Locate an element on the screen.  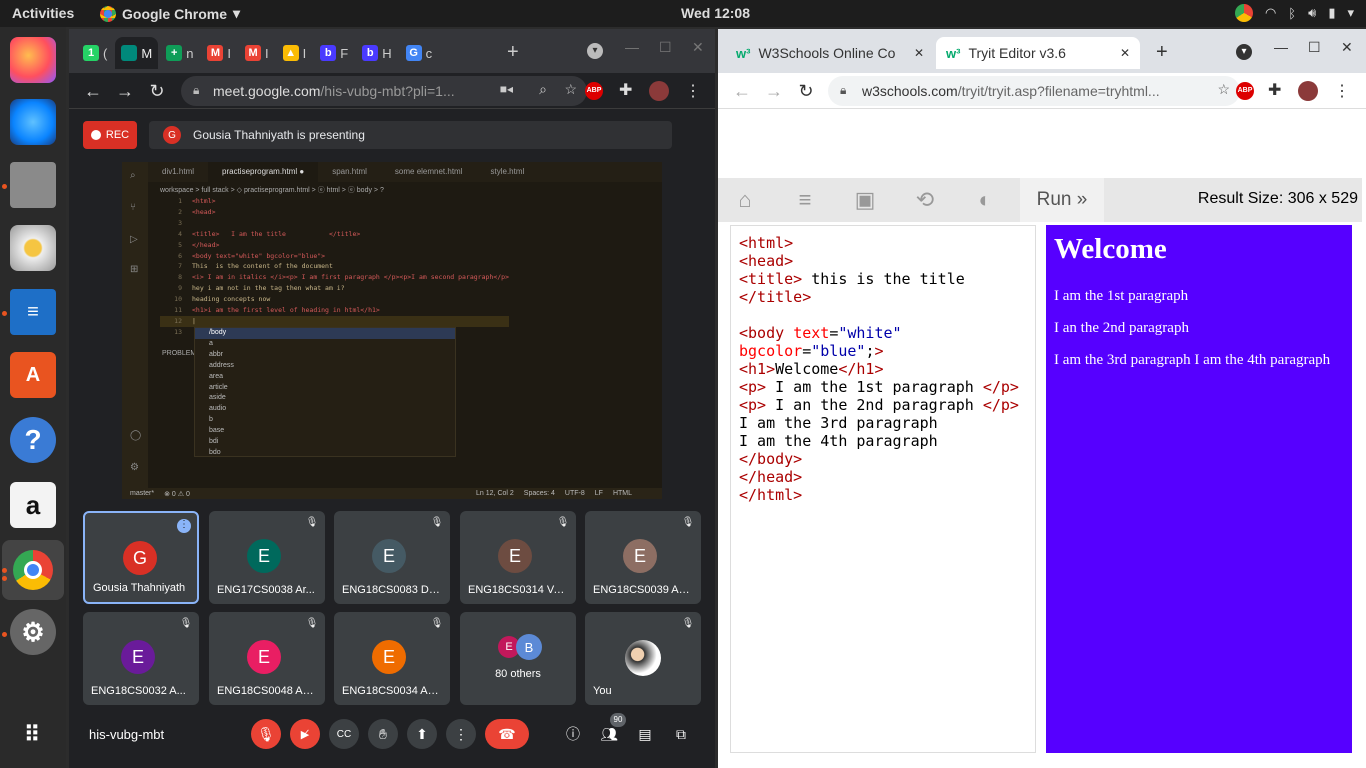
tab-7: bH is located at coordinates (376, 53).